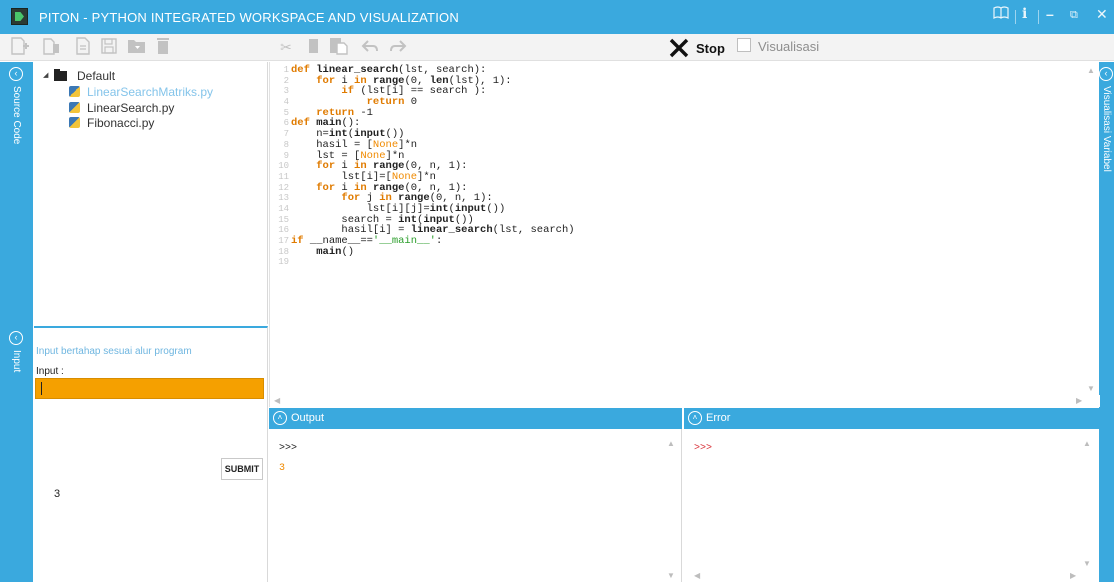  What do you see at coordinates (1106, 129) in the screenshot?
I see `visualisasi-variabel-label: Visualisasi Variabel` at bounding box center [1106, 129].